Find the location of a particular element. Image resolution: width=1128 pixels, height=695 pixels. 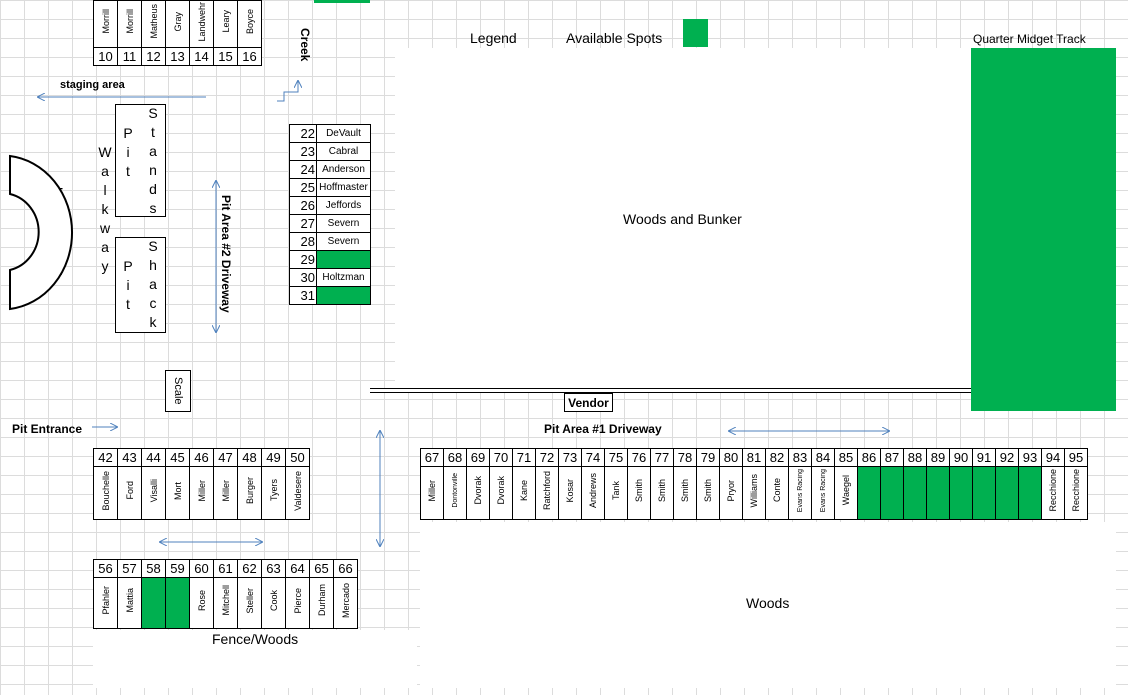

creek-arrow is located at coordinates (287, 91).